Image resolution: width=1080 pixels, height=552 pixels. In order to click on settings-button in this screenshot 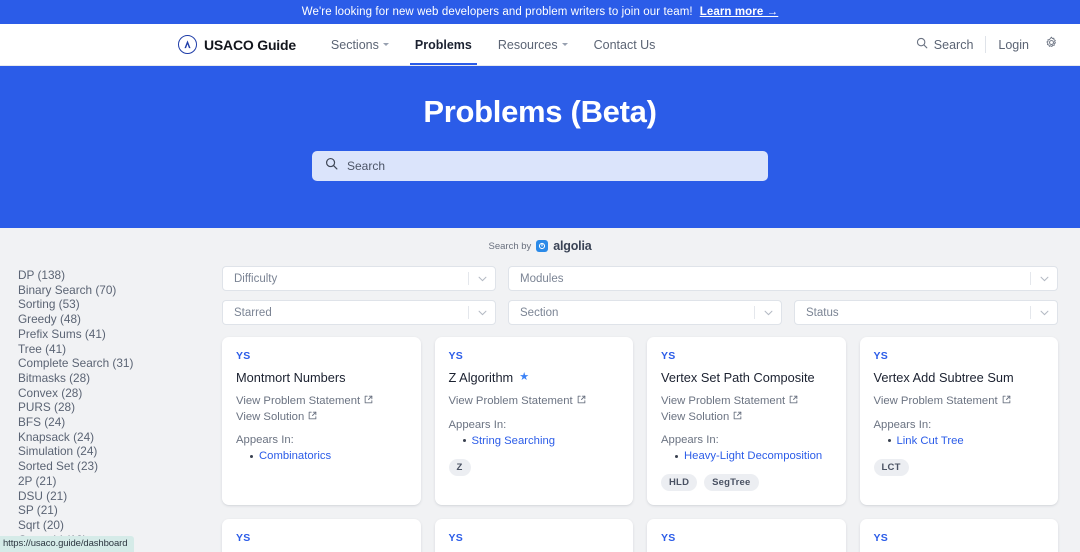, I will do `click(1049, 45)`.